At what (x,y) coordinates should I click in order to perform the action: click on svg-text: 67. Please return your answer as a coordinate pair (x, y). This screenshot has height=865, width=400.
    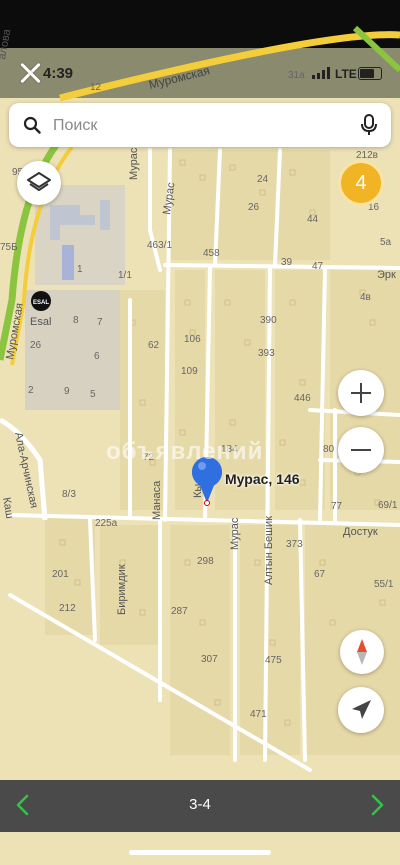
    Looking at the image, I should click on (320, 574).